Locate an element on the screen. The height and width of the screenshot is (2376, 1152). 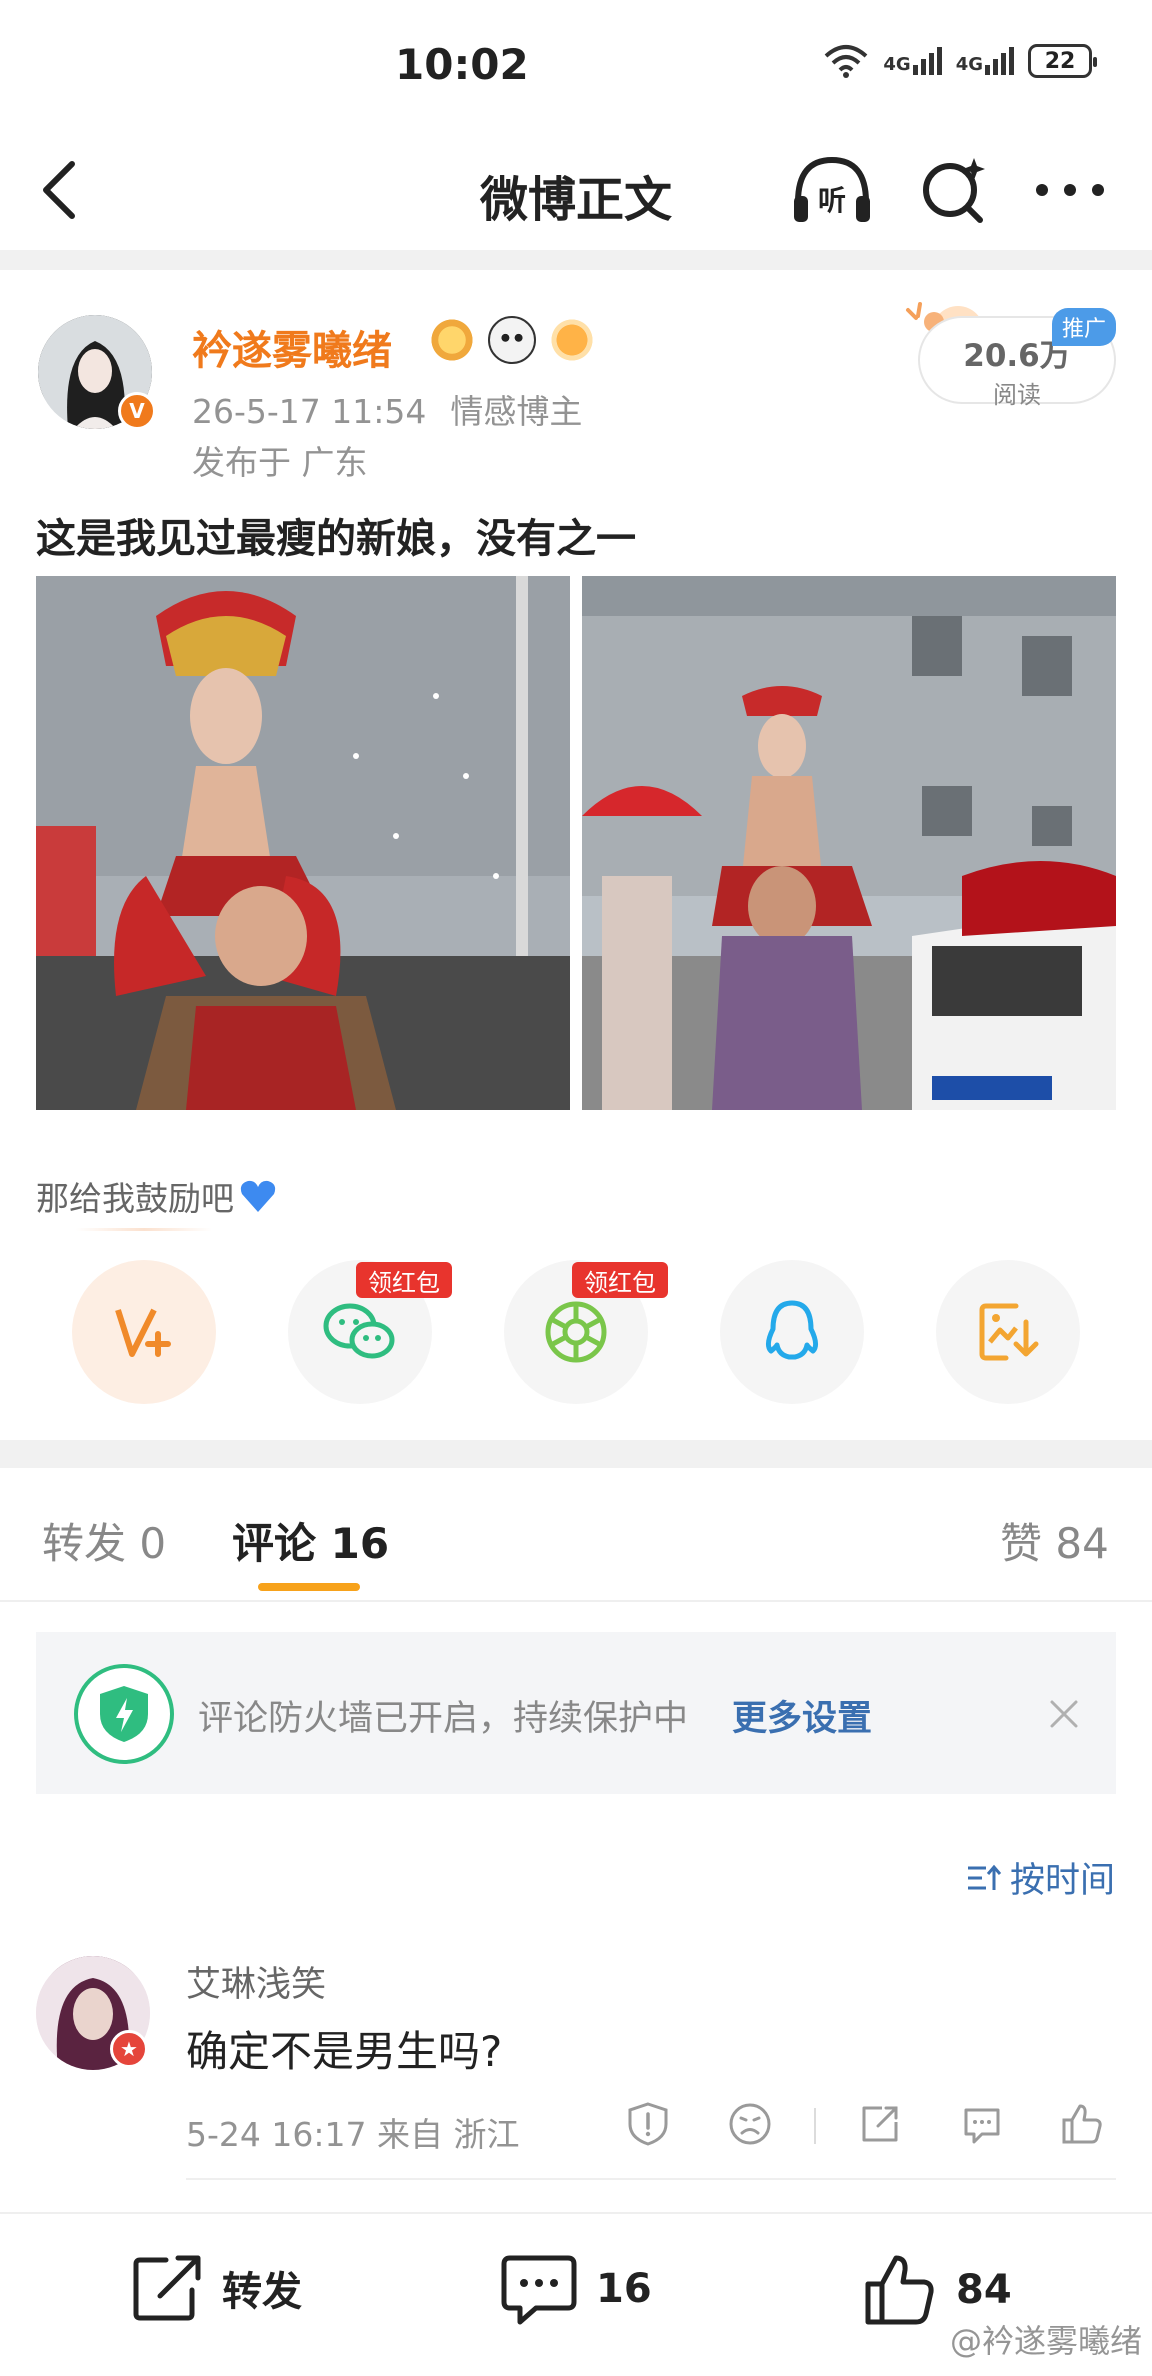
encourage-underline is located at coordinates (144, 1229).